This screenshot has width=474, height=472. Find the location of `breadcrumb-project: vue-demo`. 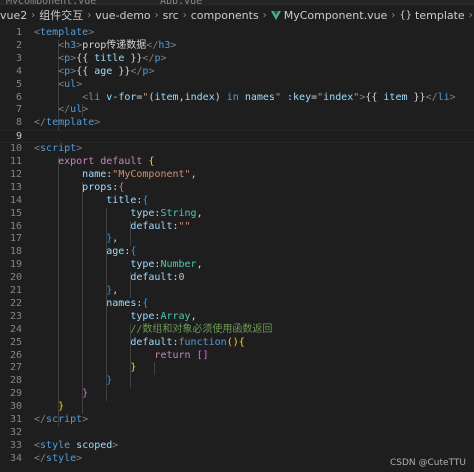

breadcrumb-project: vue-demo is located at coordinates (122, 15).